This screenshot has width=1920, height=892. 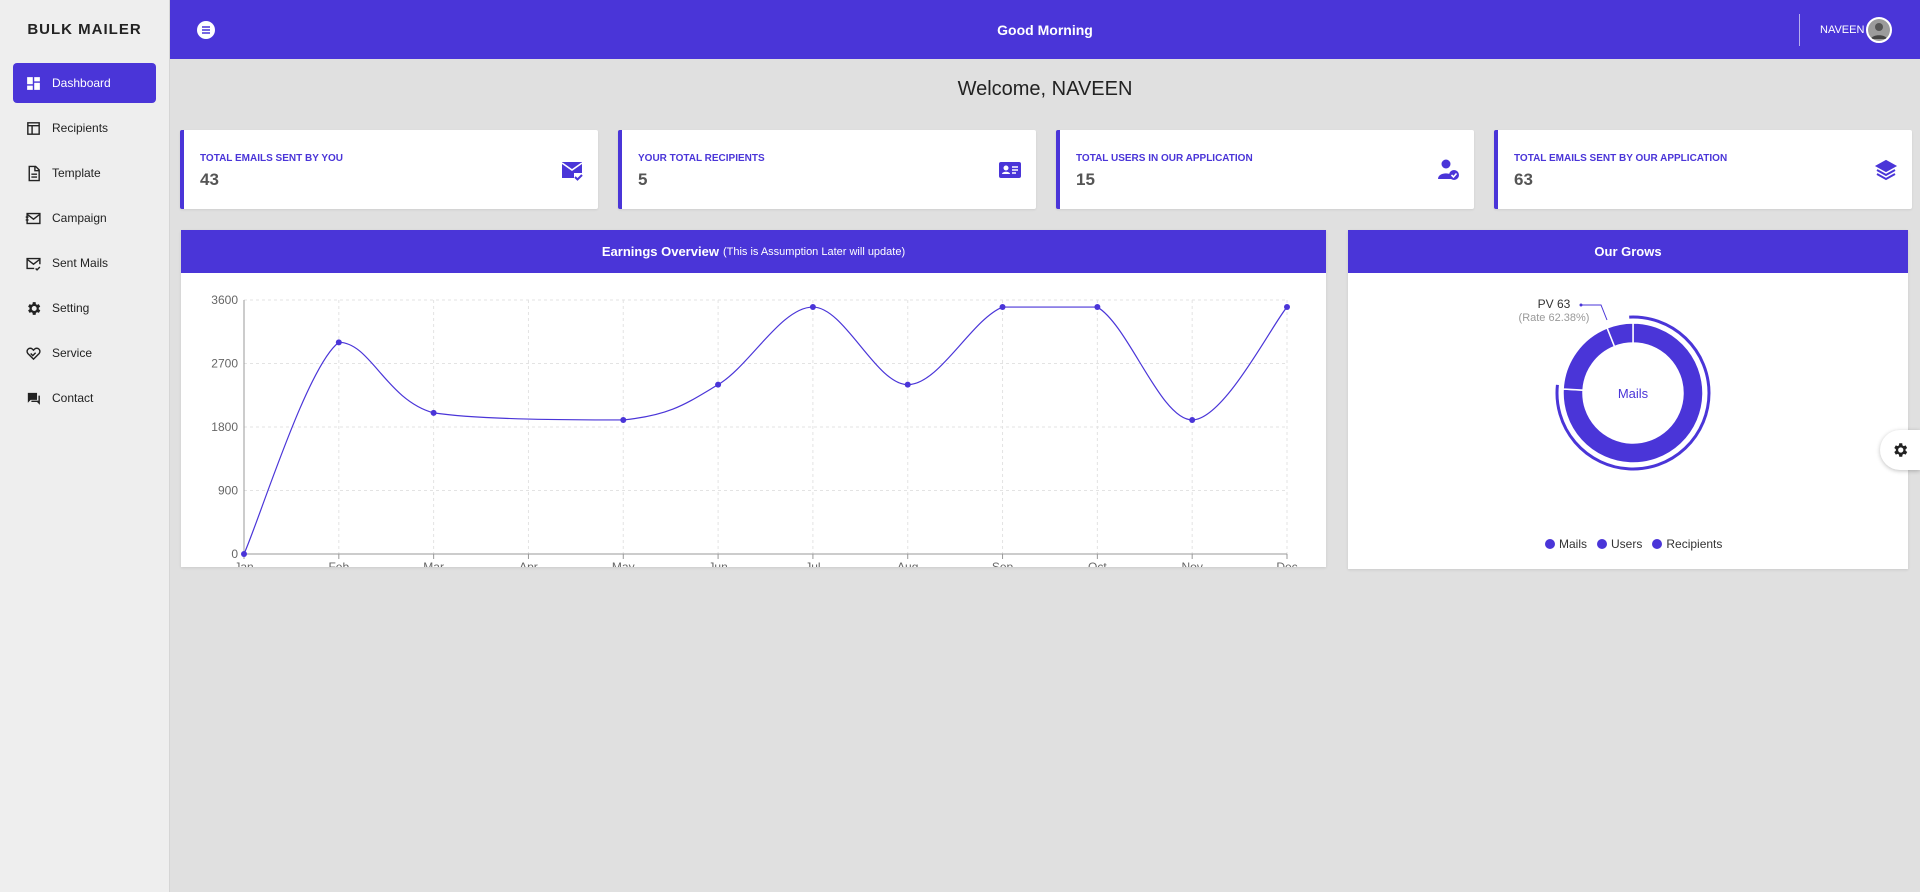 I want to click on x-tick-label: May, so click(x=623, y=563).